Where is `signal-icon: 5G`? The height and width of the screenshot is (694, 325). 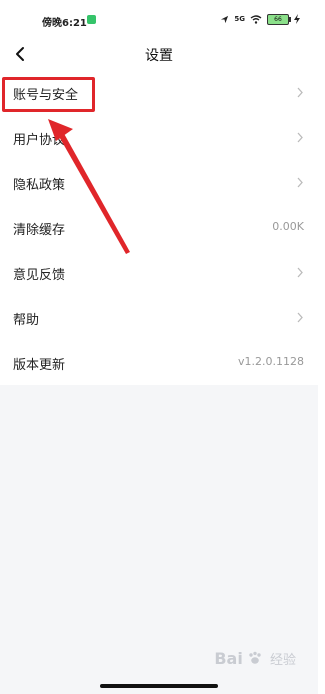
signal-icon: 5G is located at coordinates (239, 19).